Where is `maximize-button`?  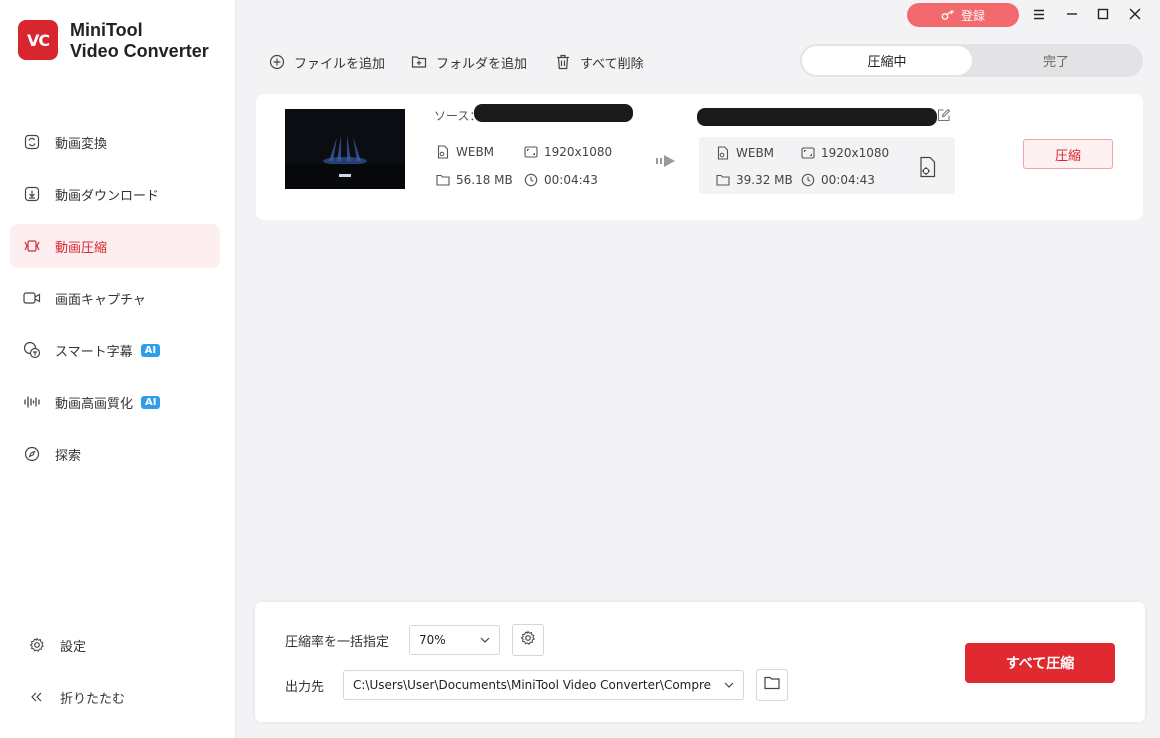 maximize-button is located at coordinates (1103, 16).